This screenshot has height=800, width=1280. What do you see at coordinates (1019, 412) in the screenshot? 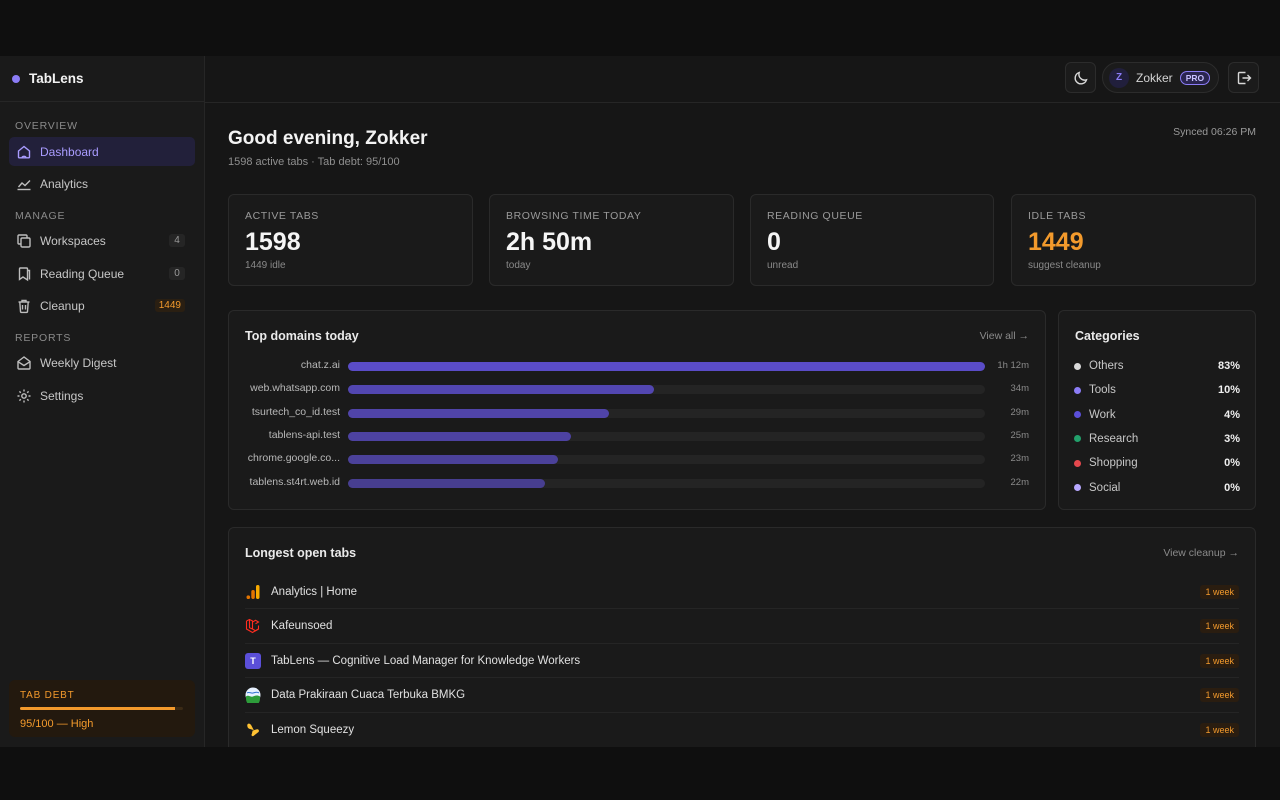
I see `domain-time: 29m` at bounding box center [1019, 412].